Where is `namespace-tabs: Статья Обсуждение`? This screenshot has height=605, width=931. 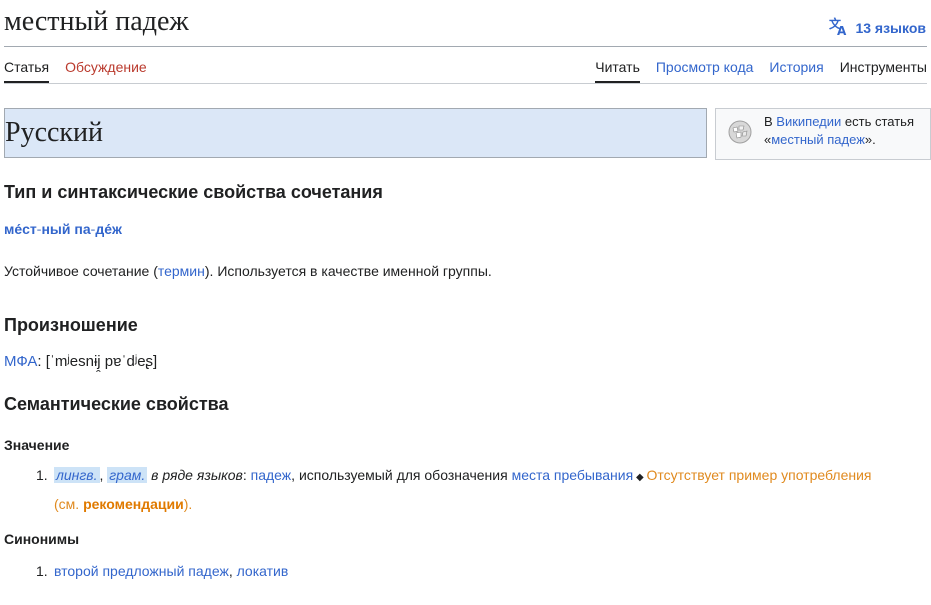
namespace-tabs: Статья Обсуждение is located at coordinates (75, 71).